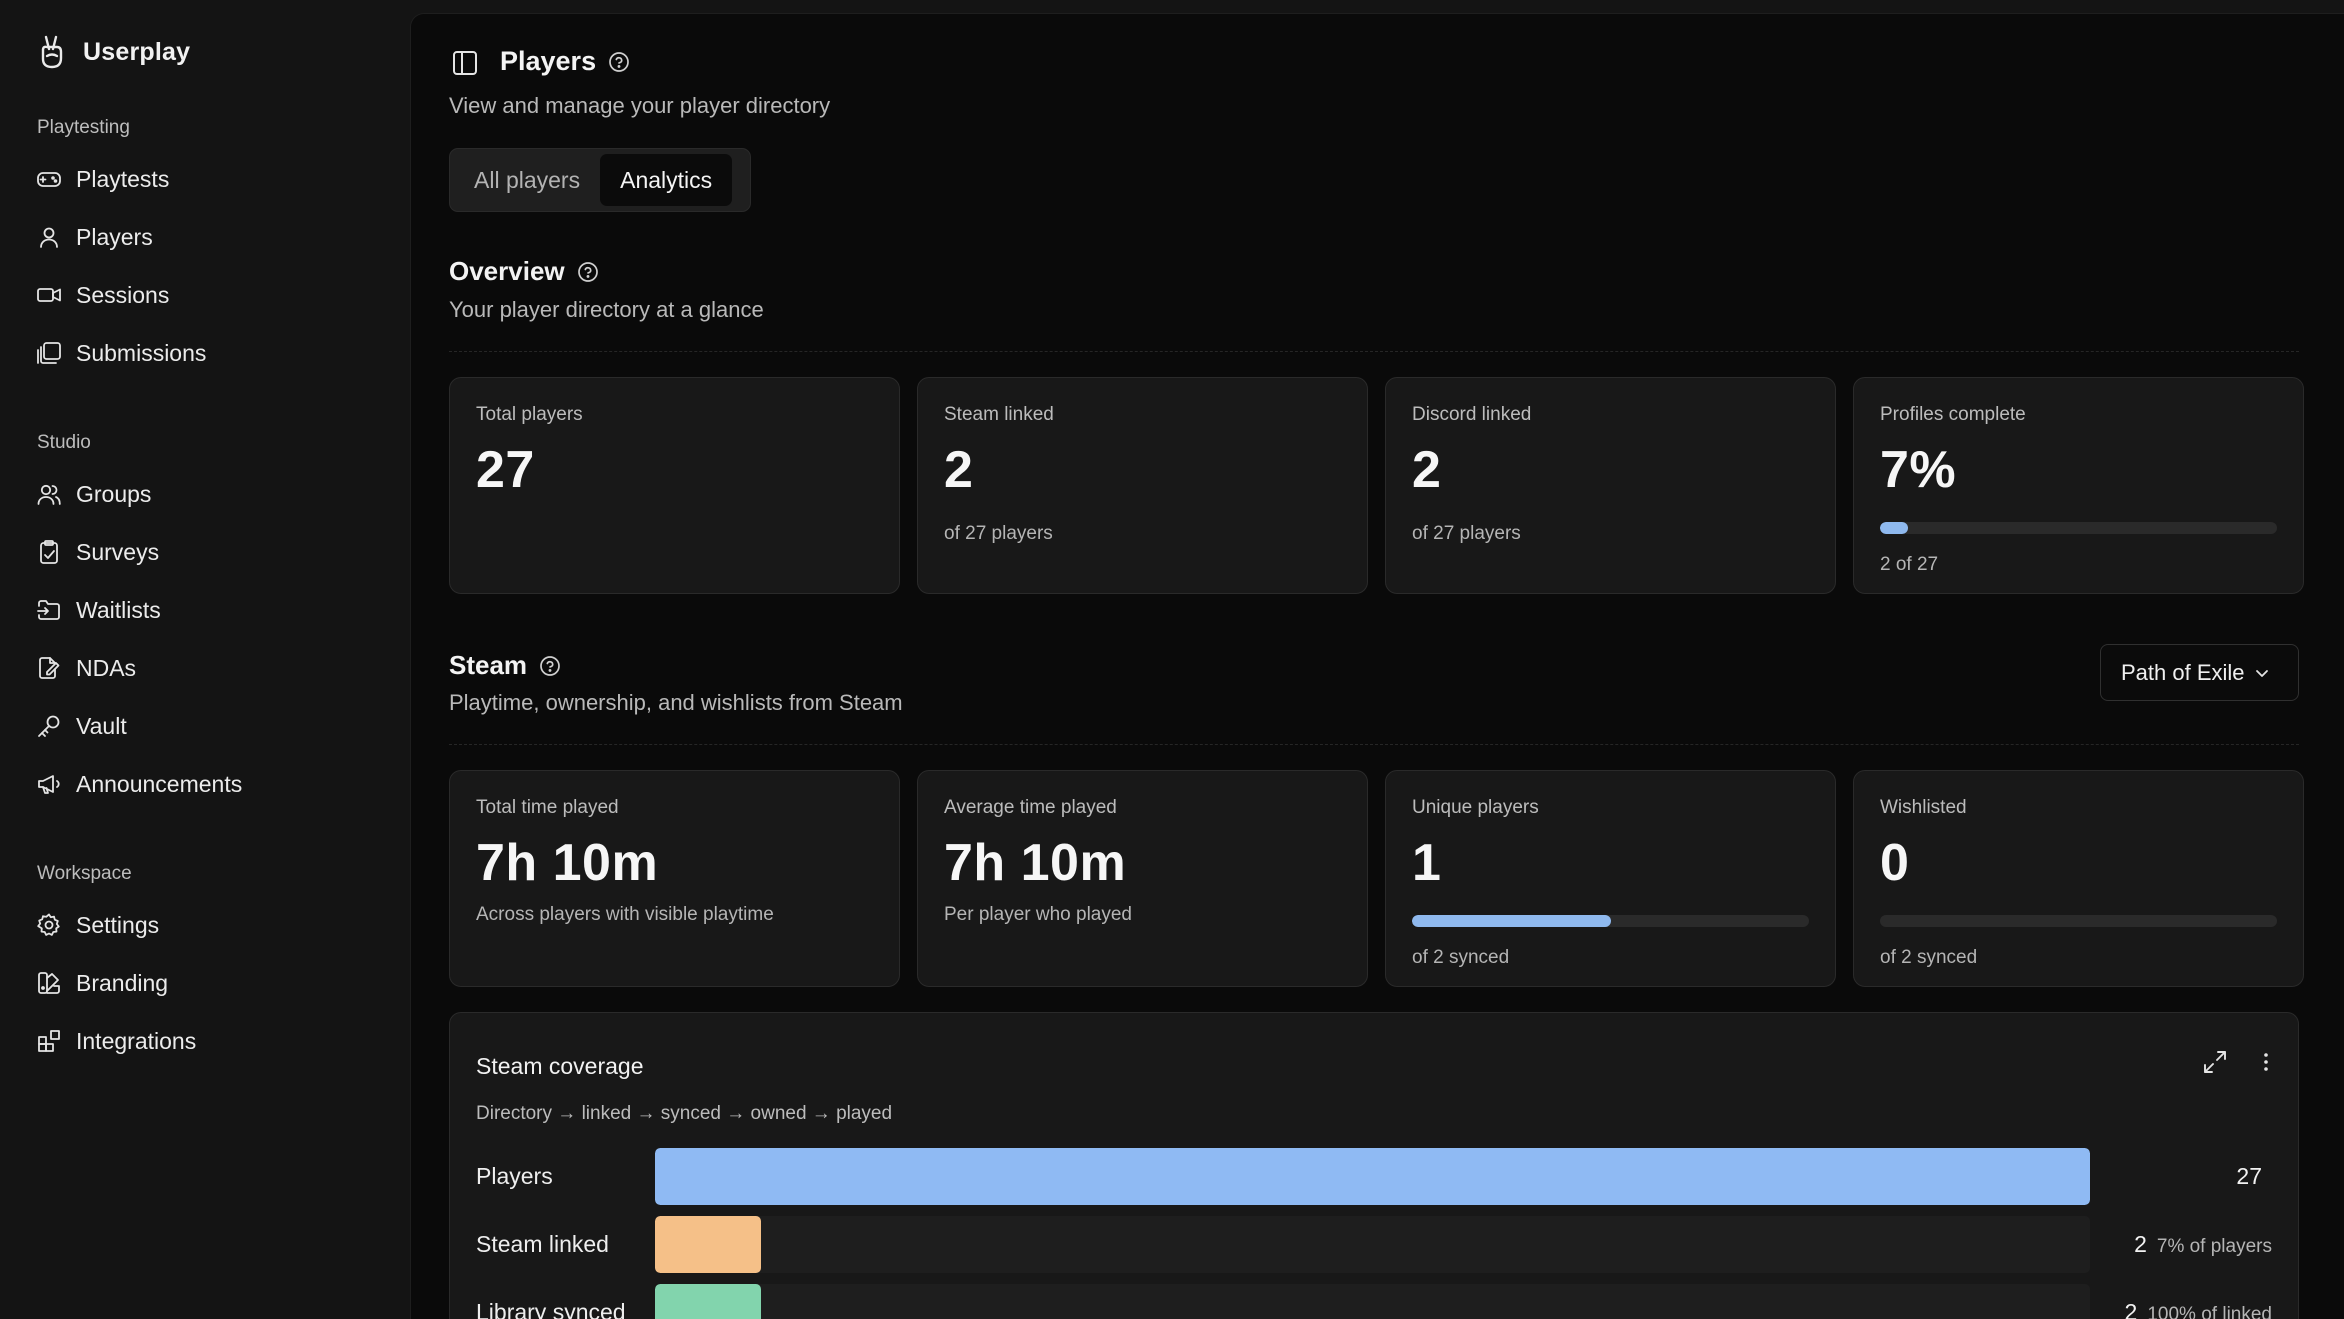 The height and width of the screenshot is (1319, 2344). I want to click on sidebar-item-vault: Vault, so click(210, 726).